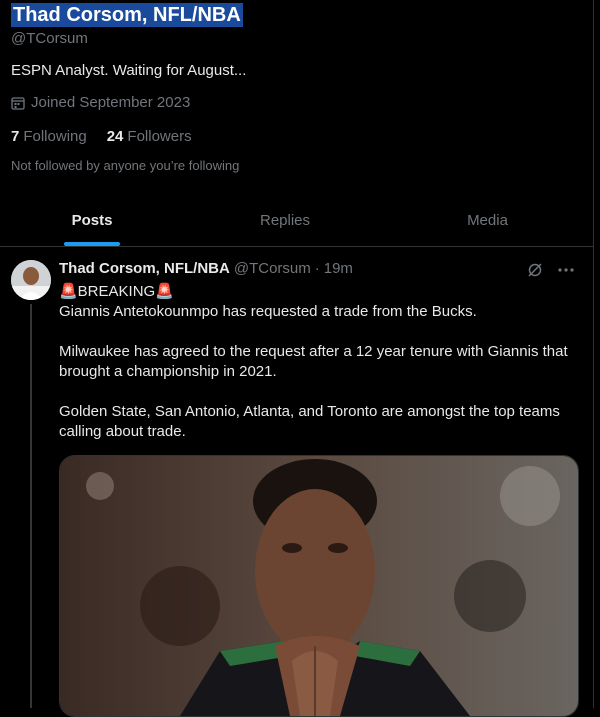  What do you see at coordinates (272, 268) in the screenshot?
I see `tweet-author-handle: @TCorsum` at bounding box center [272, 268].